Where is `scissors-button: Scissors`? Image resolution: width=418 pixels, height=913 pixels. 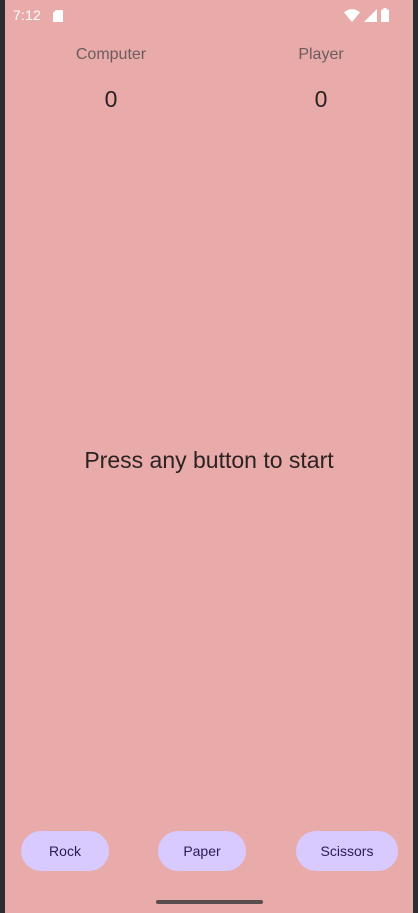 scissors-button: Scissors is located at coordinates (347, 851).